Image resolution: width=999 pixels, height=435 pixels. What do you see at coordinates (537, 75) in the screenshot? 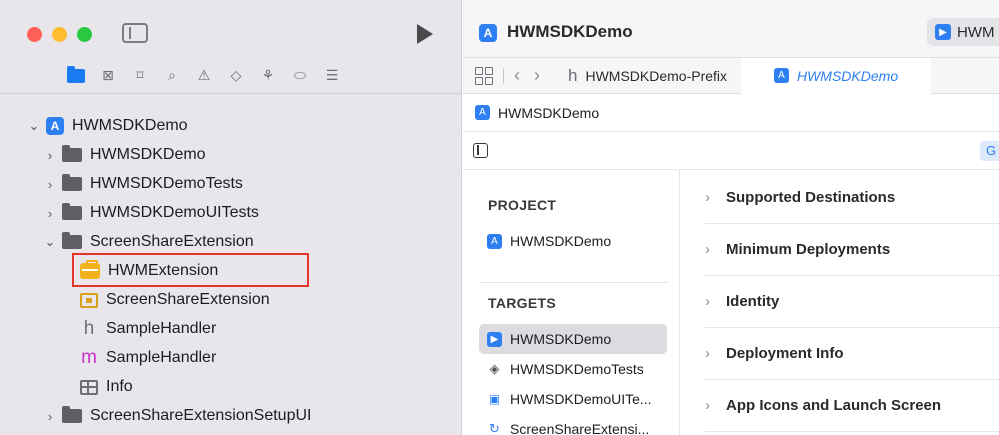
I see `forward-arrow-icon: ›` at bounding box center [537, 75].